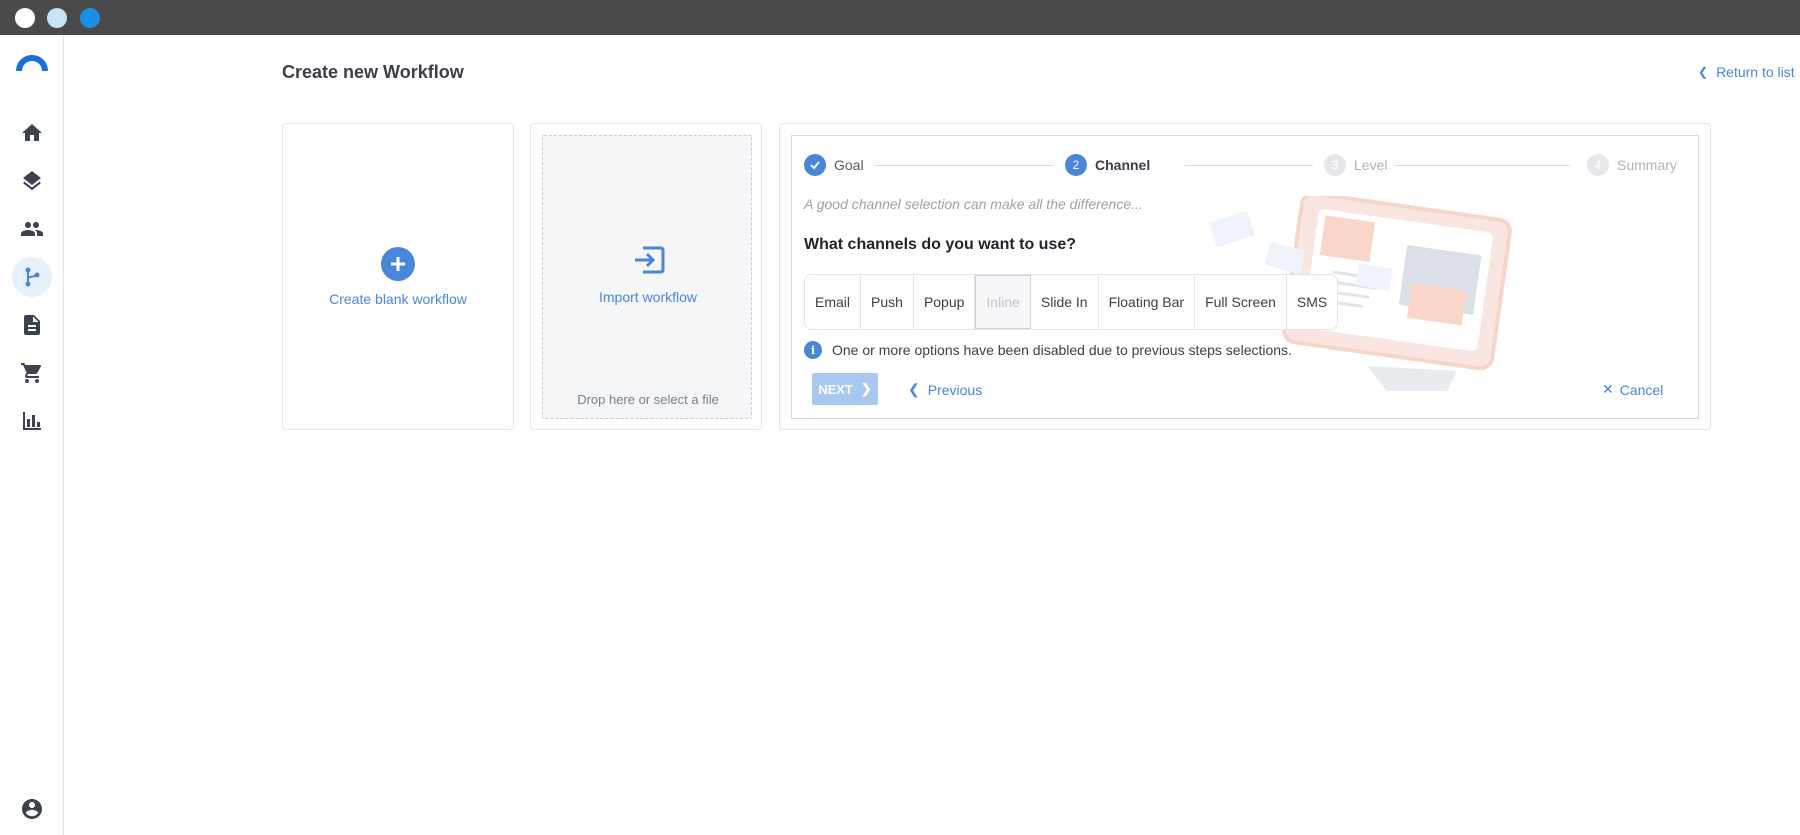 The width and height of the screenshot is (1800, 835). I want to click on create-blank-workflow-label: Create blank workflow, so click(398, 298).